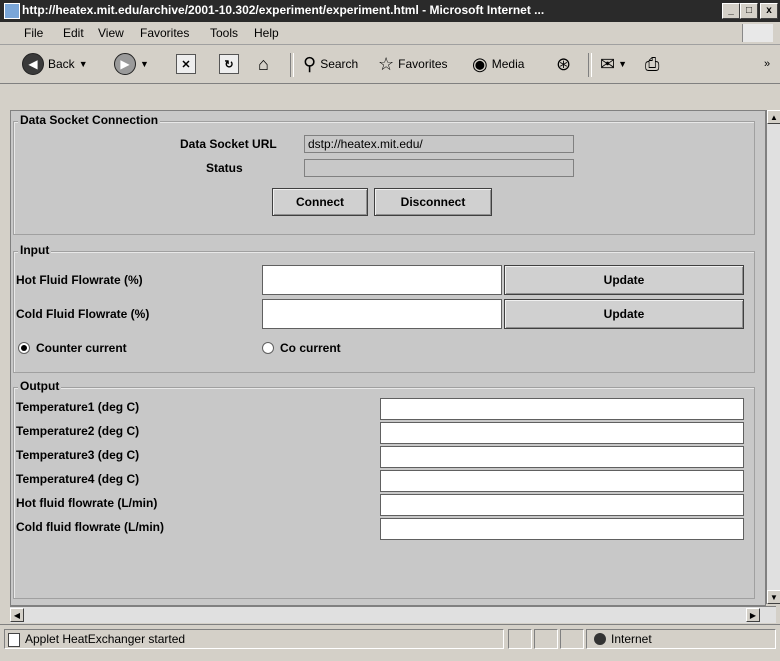 Image resolution: width=780 pixels, height=661 pixels. What do you see at coordinates (83, 314) in the screenshot?
I see `cold-flowrate-label: Cold Fluid Flowrate (%)` at bounding box center [83, 314].